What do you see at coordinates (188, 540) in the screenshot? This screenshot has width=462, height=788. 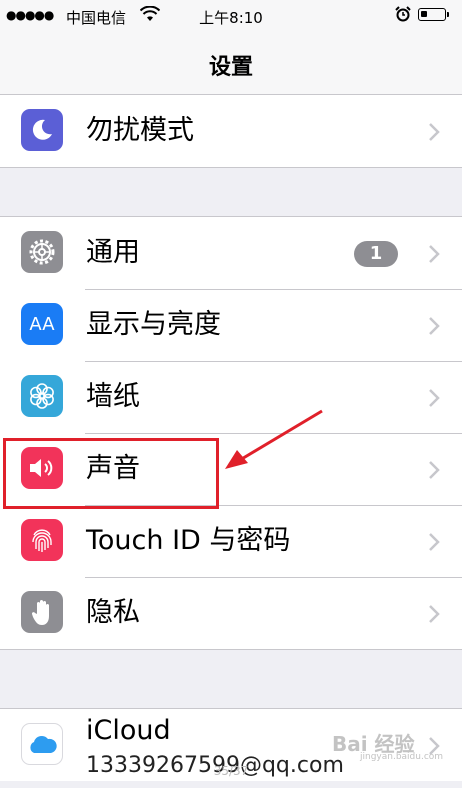 I see `settings-row-label: Touch ID 与密码` at bounding box center [188, 540].